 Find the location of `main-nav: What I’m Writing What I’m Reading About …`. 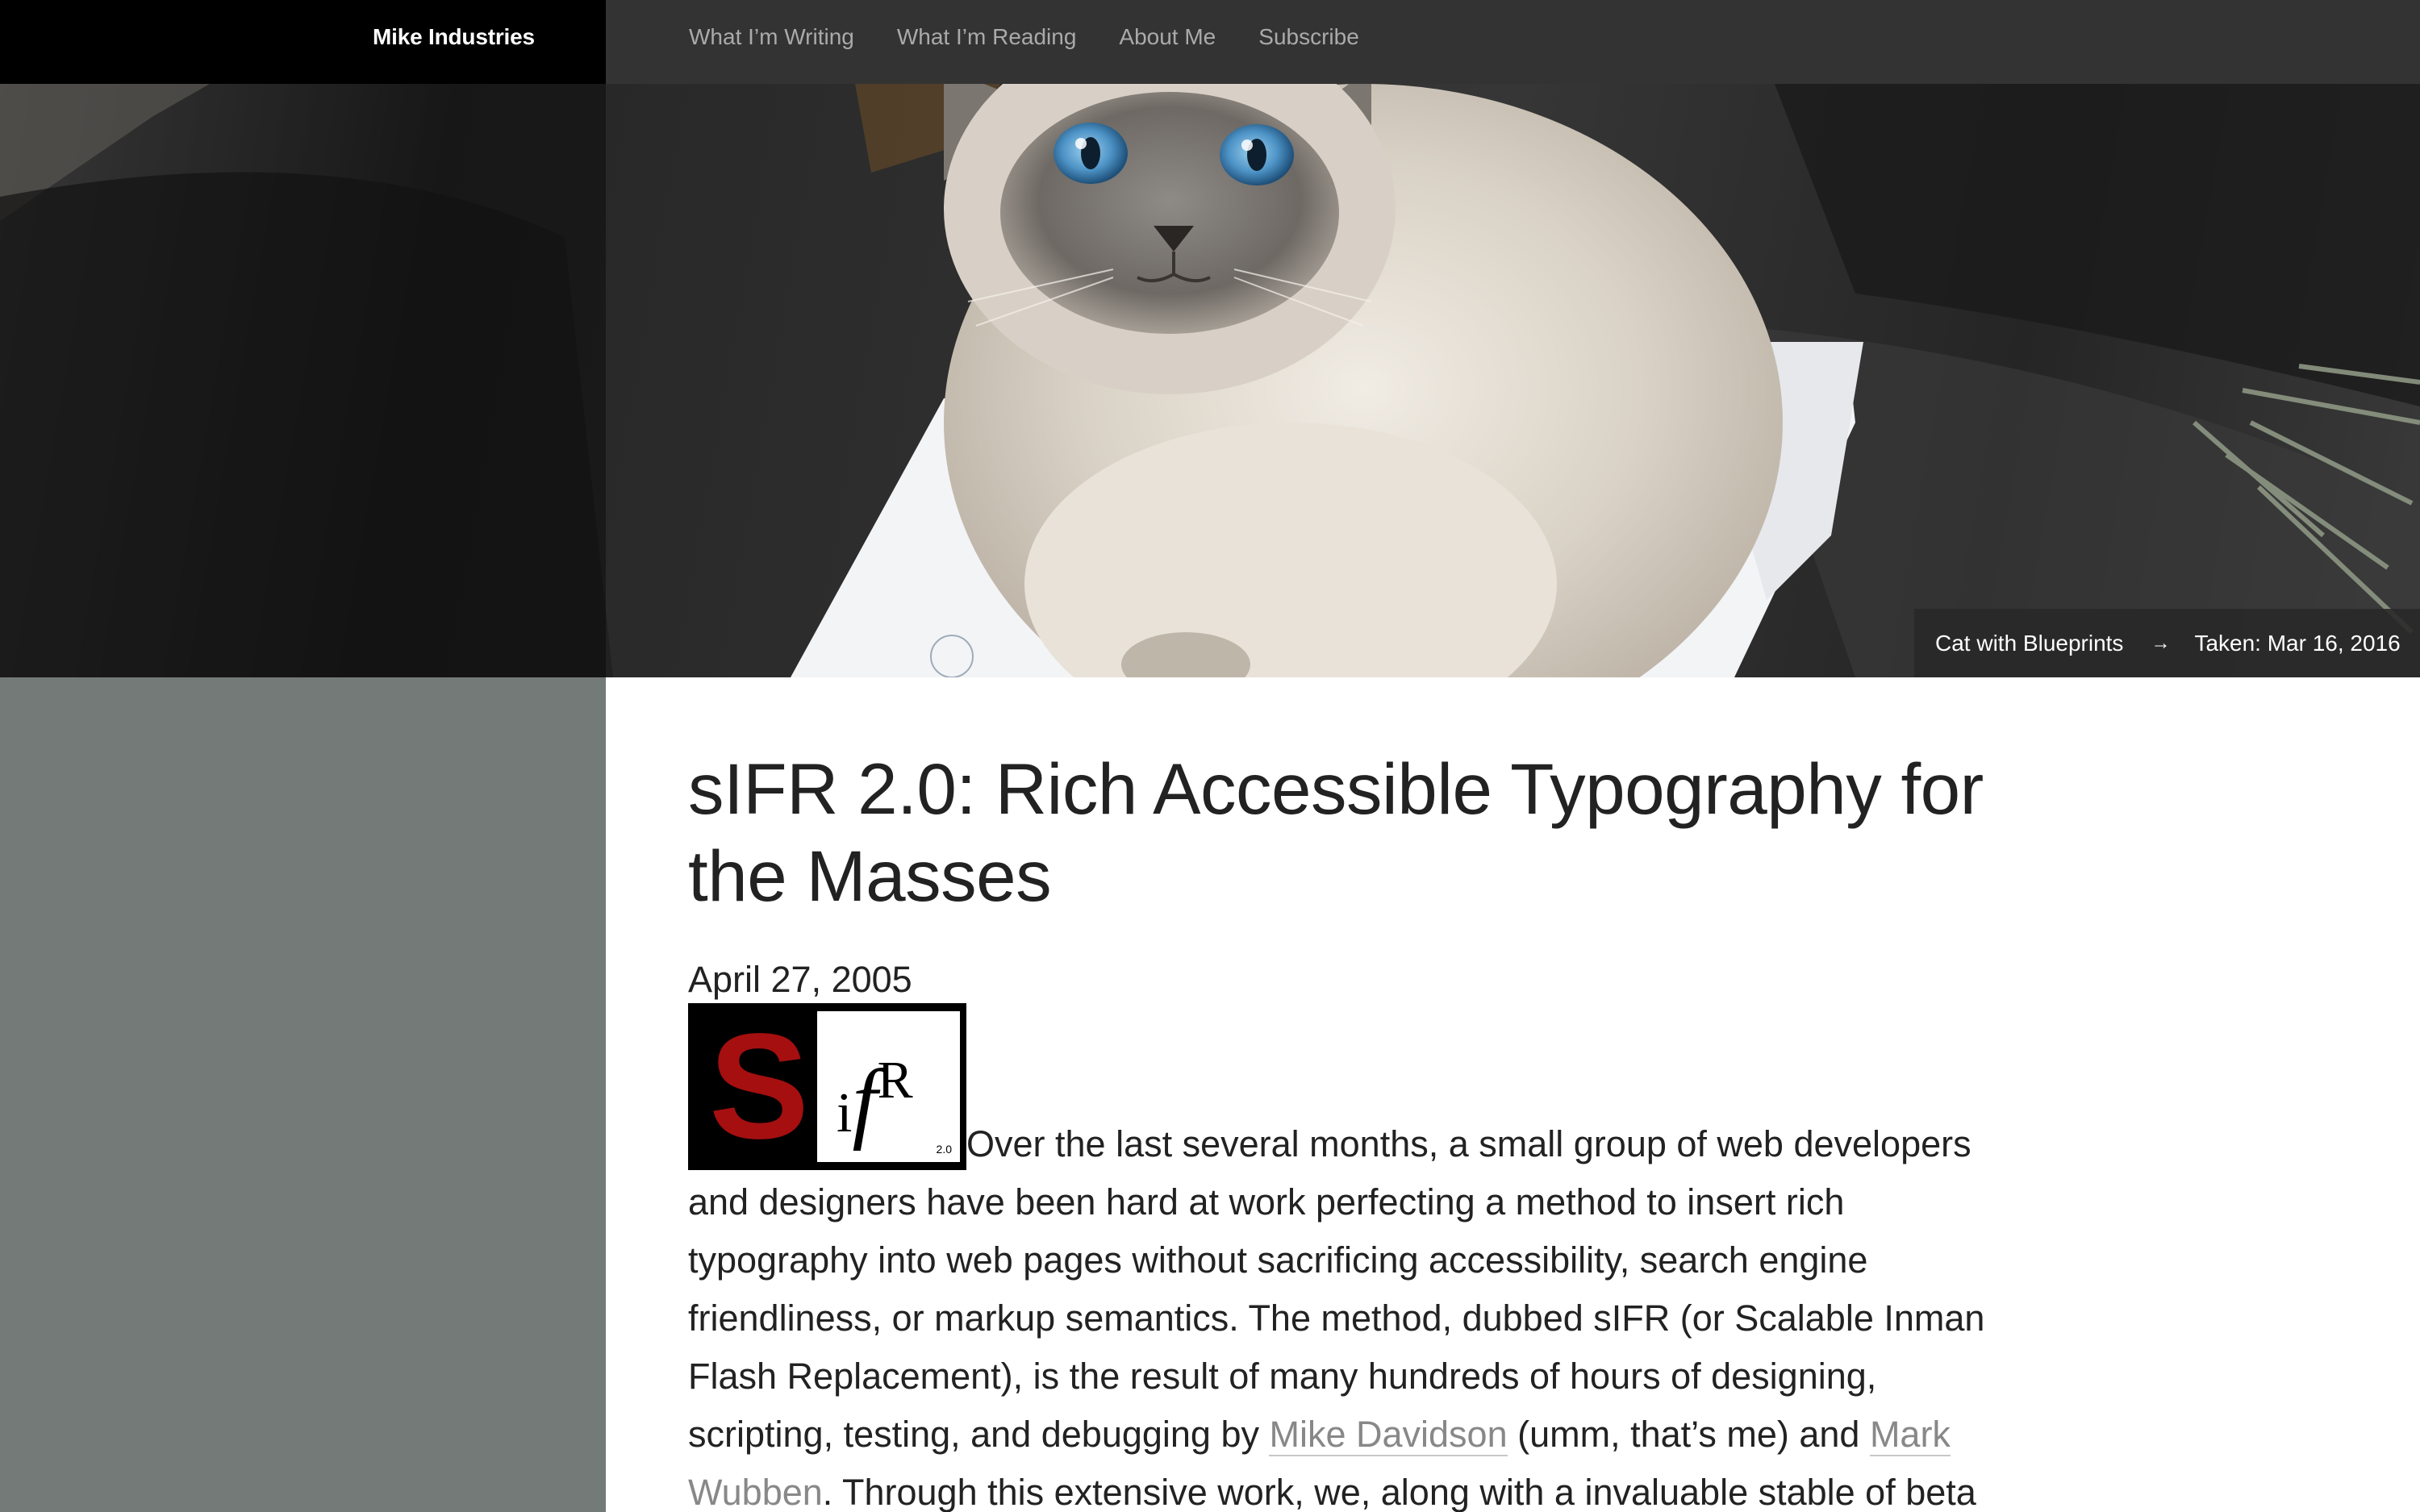

main-nav: What I’m Writing What I’m Reading About … is located at coordinates (1513, 42).